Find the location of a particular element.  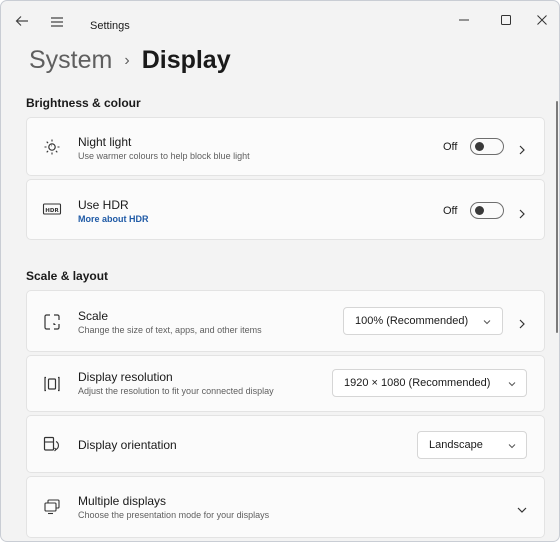

scrollbar is located at coordinates (557, 217).